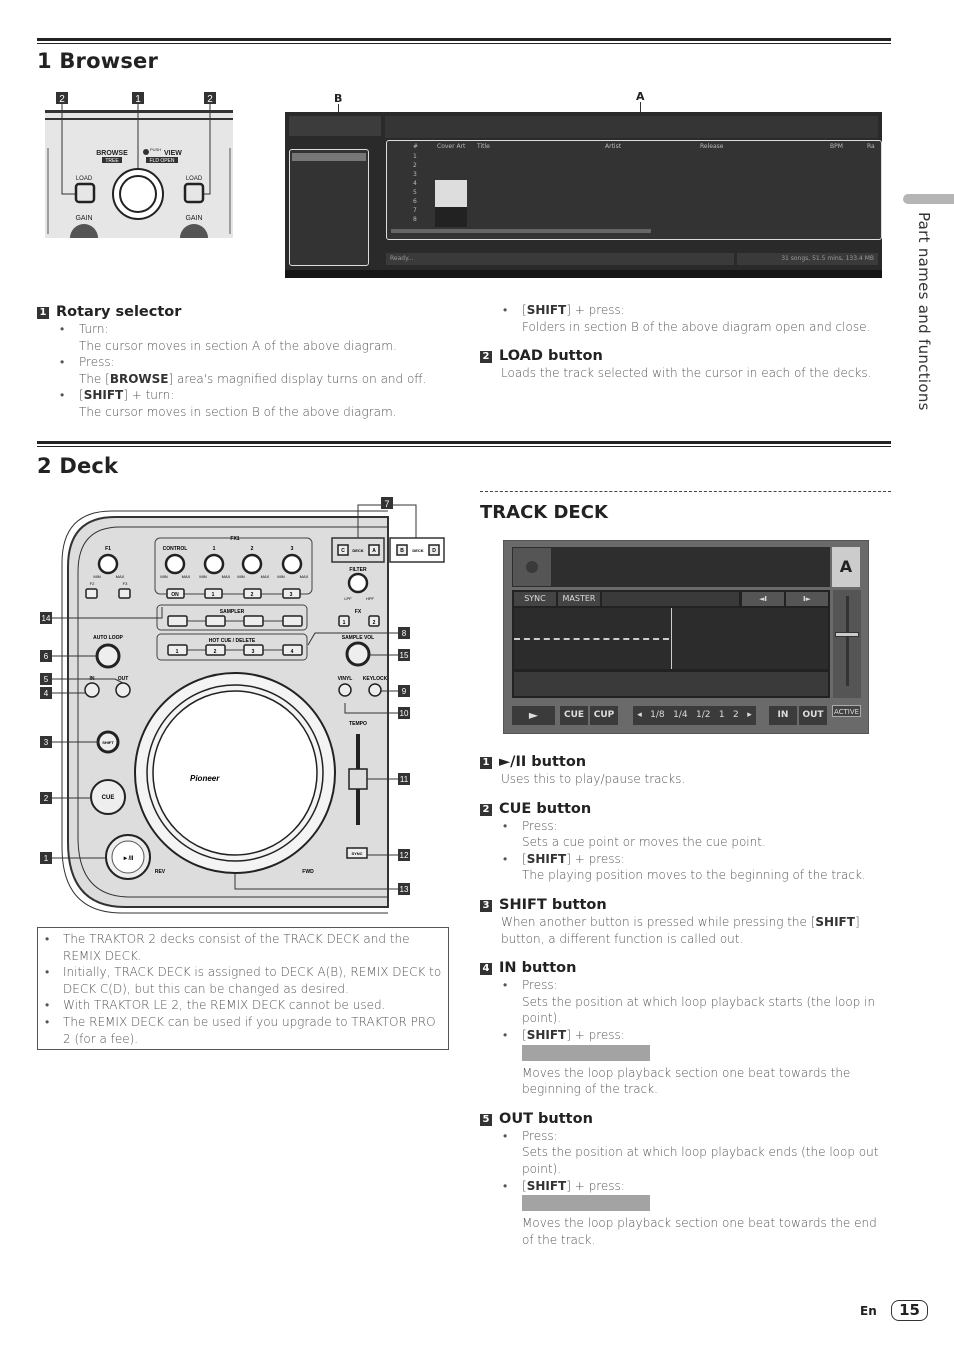 This screenshot has height=1348, width=954. What do you see at coordinates (358, 612) in the screenshot?
I see `svg-text: FX` at bounding box center [358, 612].